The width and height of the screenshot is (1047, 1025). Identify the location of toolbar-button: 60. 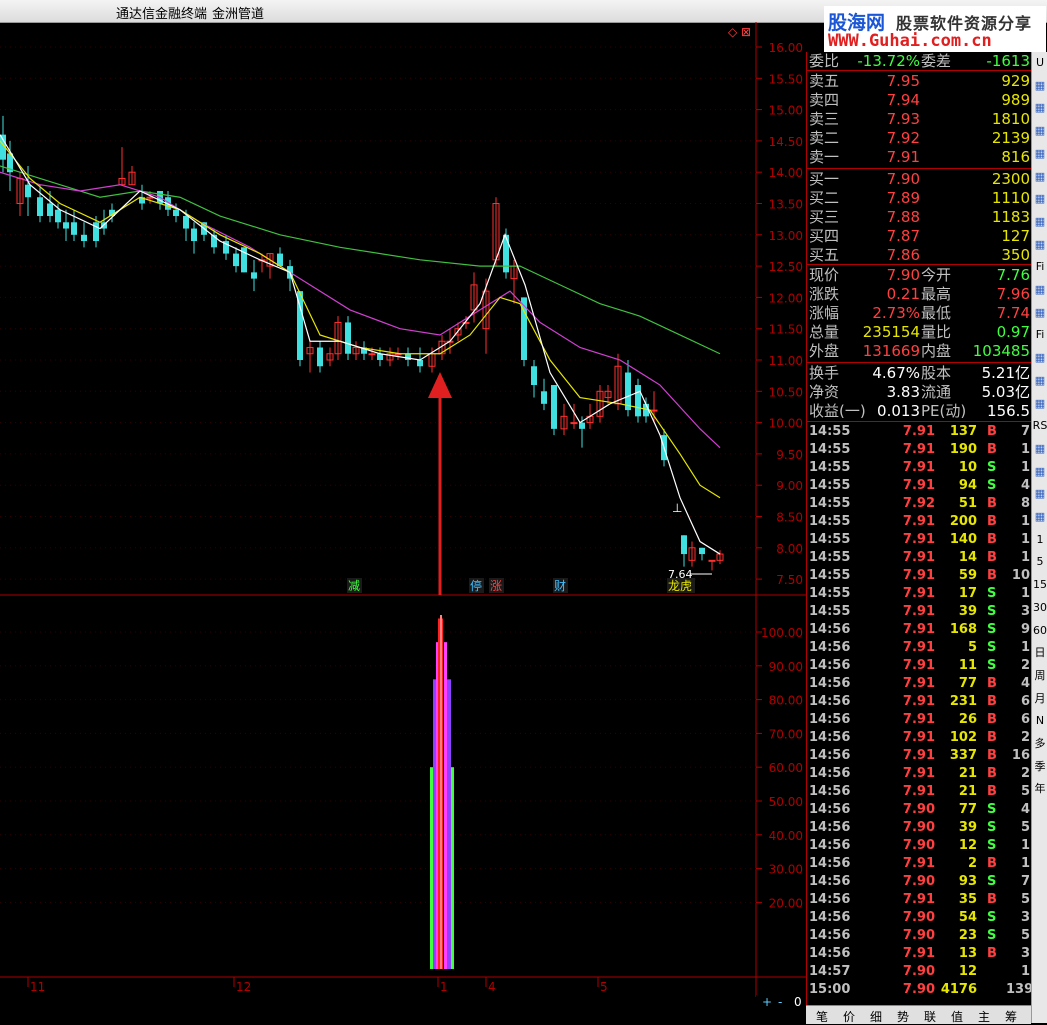
(1039, 631).